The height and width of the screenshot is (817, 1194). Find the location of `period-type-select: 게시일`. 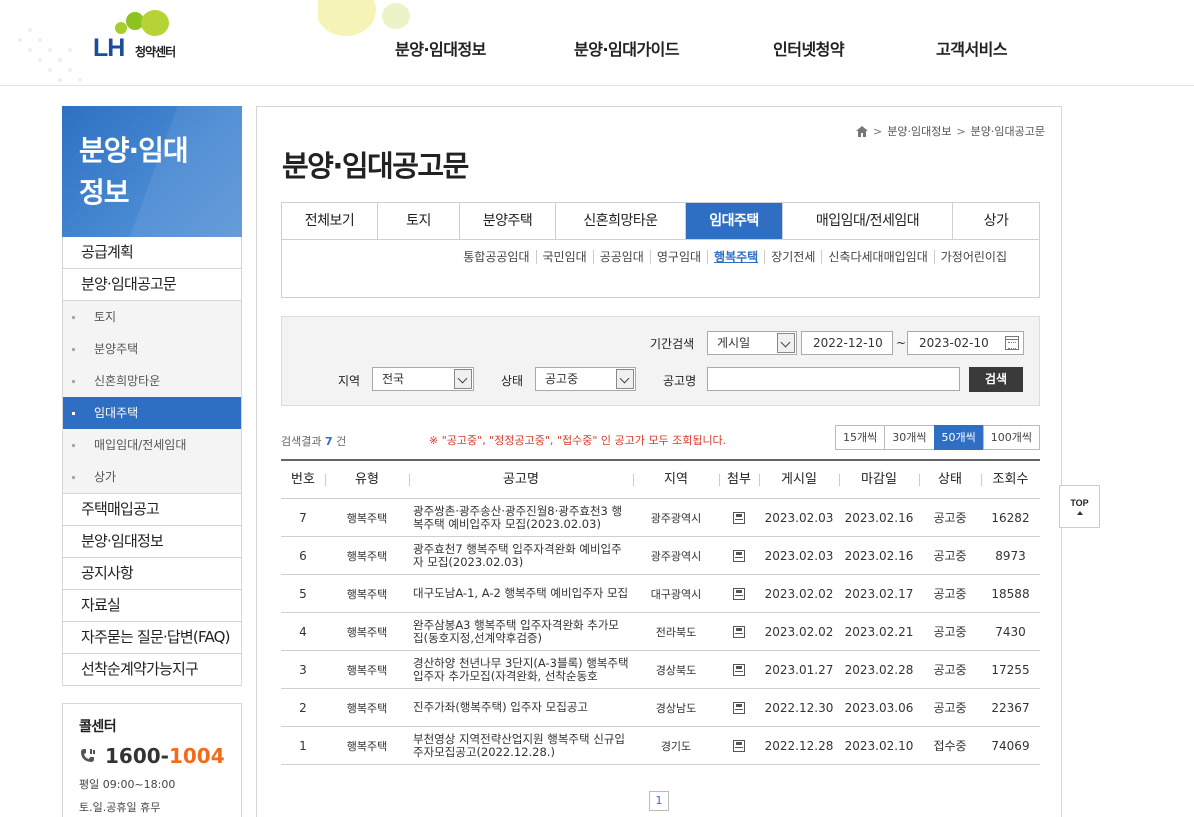

period-type-select: 게시일 is located at coordinates (752, 343).